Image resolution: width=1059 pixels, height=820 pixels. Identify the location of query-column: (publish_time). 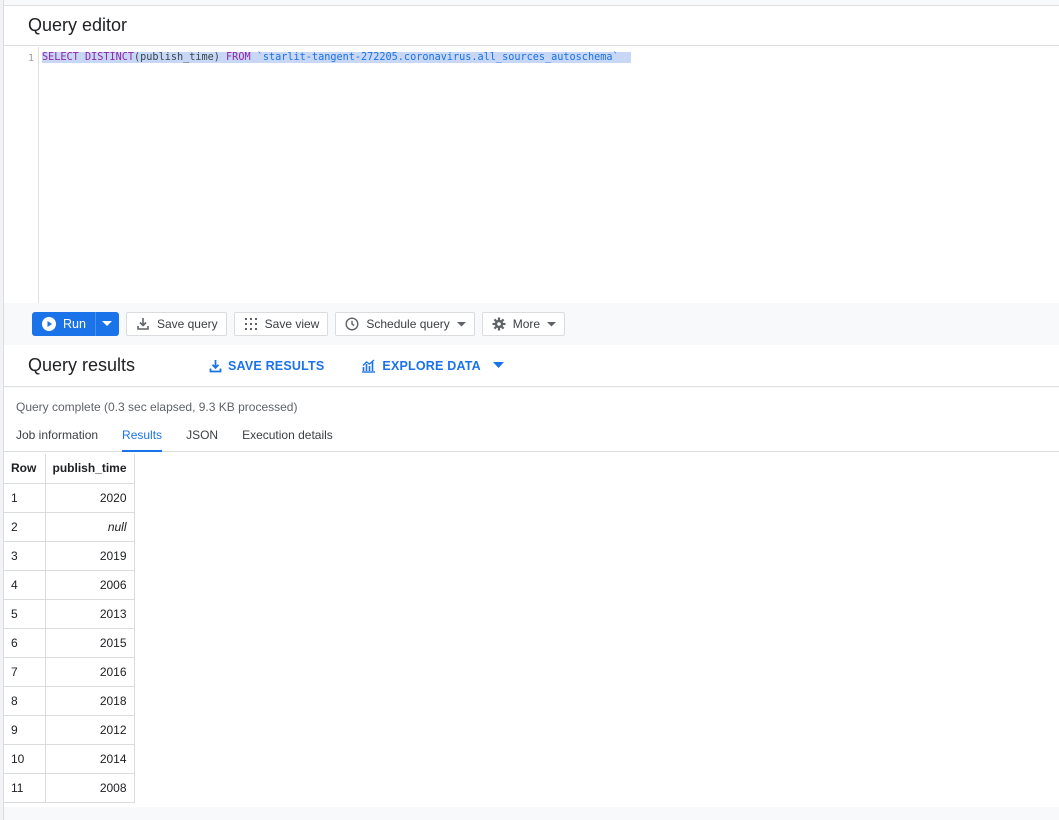
(177, 57).